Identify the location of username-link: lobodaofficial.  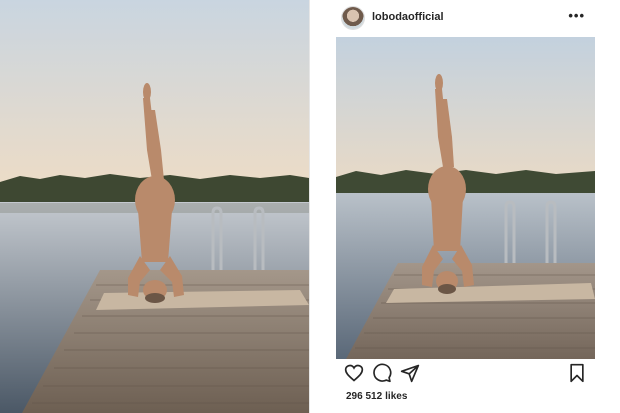
(408, 17).